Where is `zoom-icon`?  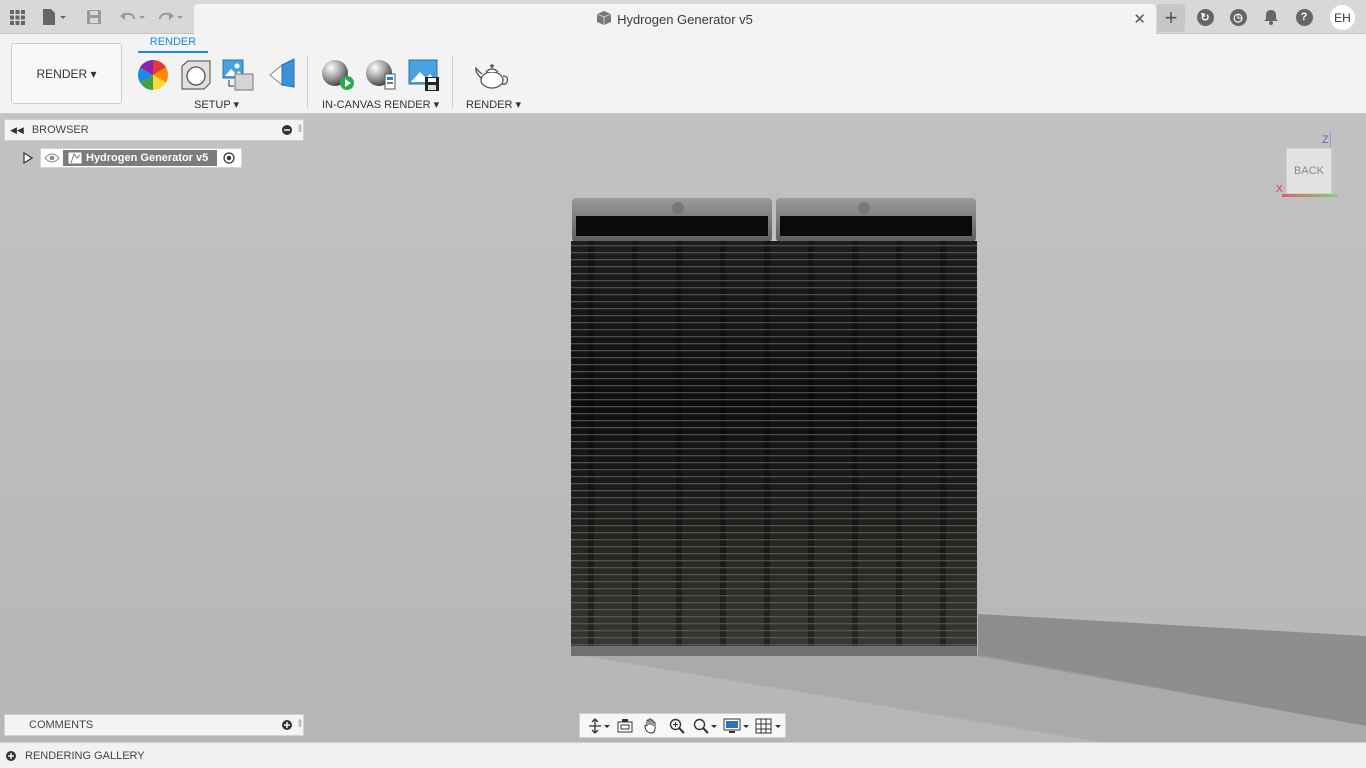
zoom-icon is located at coordinates (677, 726).